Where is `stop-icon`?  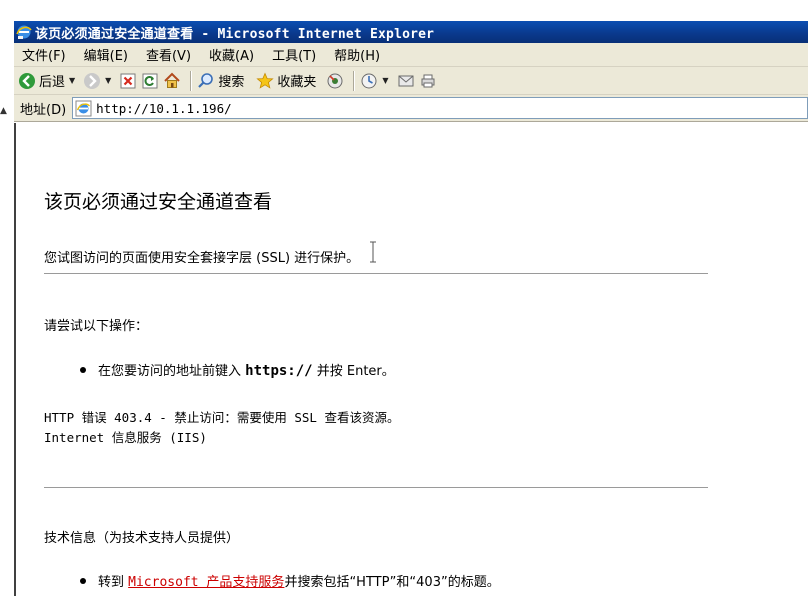
stop-icon is located at coordinates (128, 81).